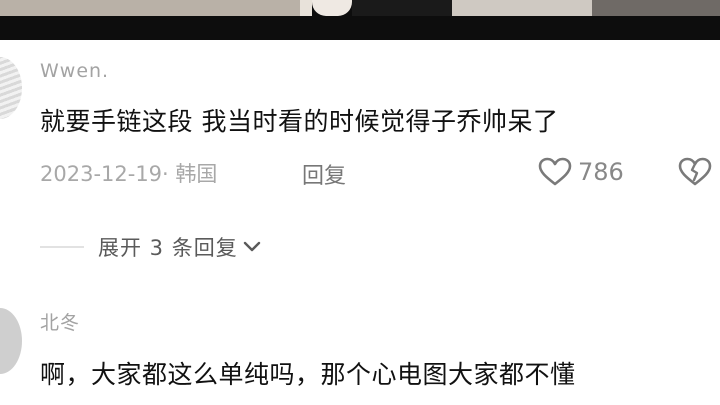 The image size is (720, 405). I want to click on expand-replies-button: 展开 3 条回复, so click(151, 247).